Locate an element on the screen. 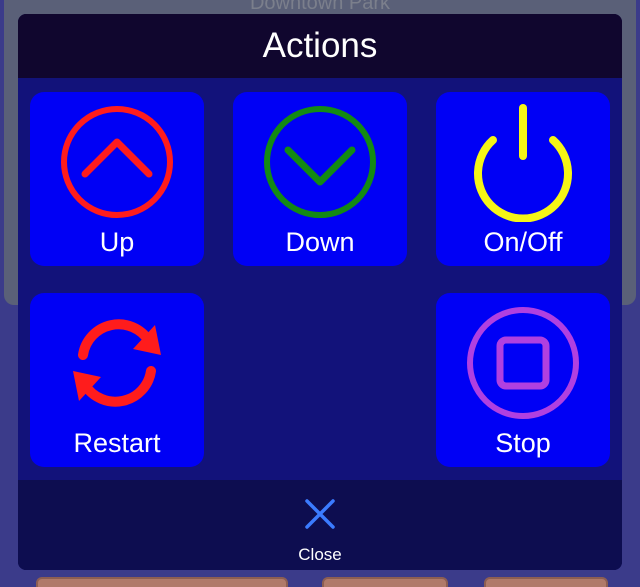 The height and width of the screenshot is (587, 640). restart-button: Restart is located at coordinates (117, 380).